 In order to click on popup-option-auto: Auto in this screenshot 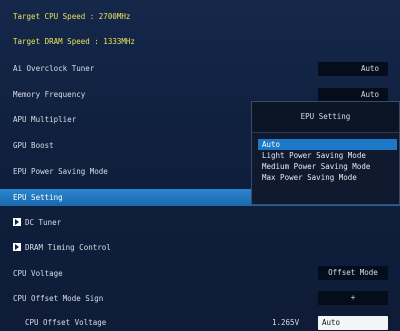, I will do `click(327, 144)`.